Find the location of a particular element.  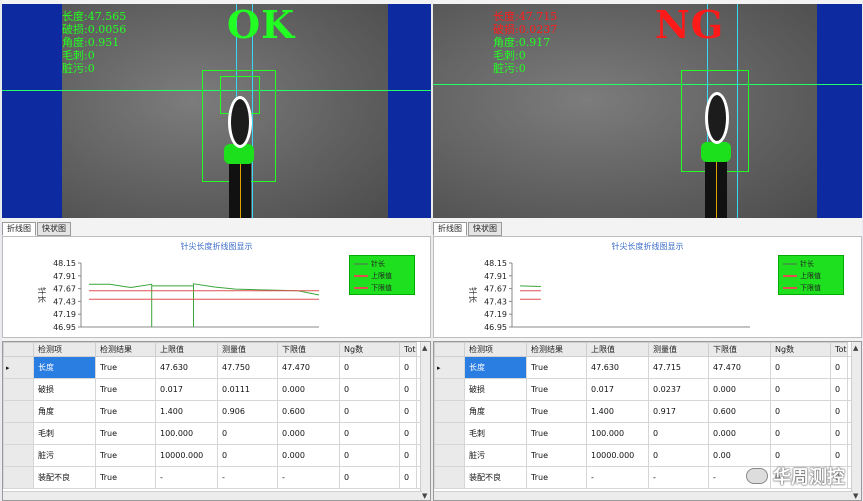

table-row: ▸ 长度 True 47.630 47.750 47.470 0 0 is located at coordinates (212, 367).